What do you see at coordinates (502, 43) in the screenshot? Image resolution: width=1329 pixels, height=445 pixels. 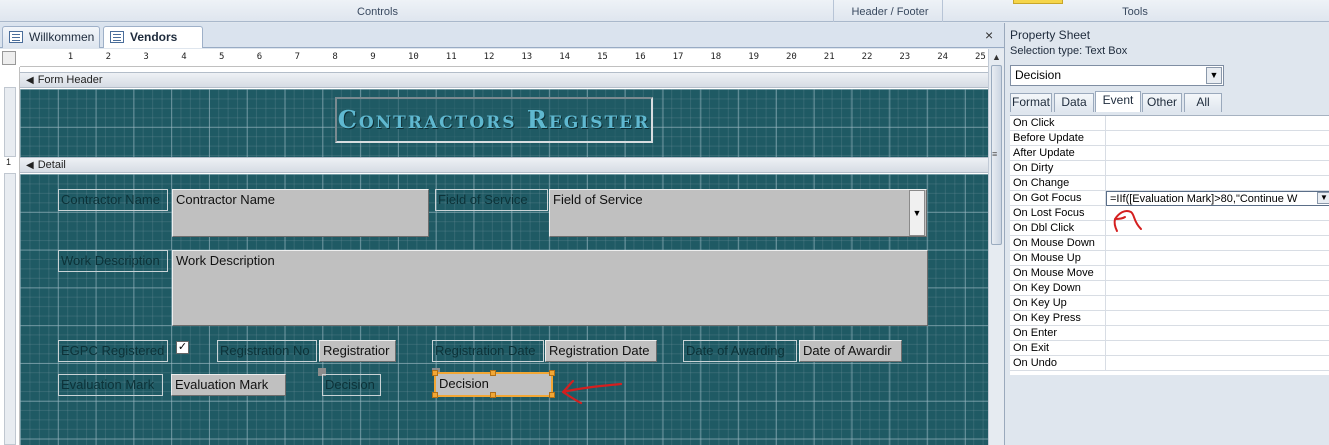 I see `document-tabbar: Willkommen Vendors List` at bounding box center [502, 43].